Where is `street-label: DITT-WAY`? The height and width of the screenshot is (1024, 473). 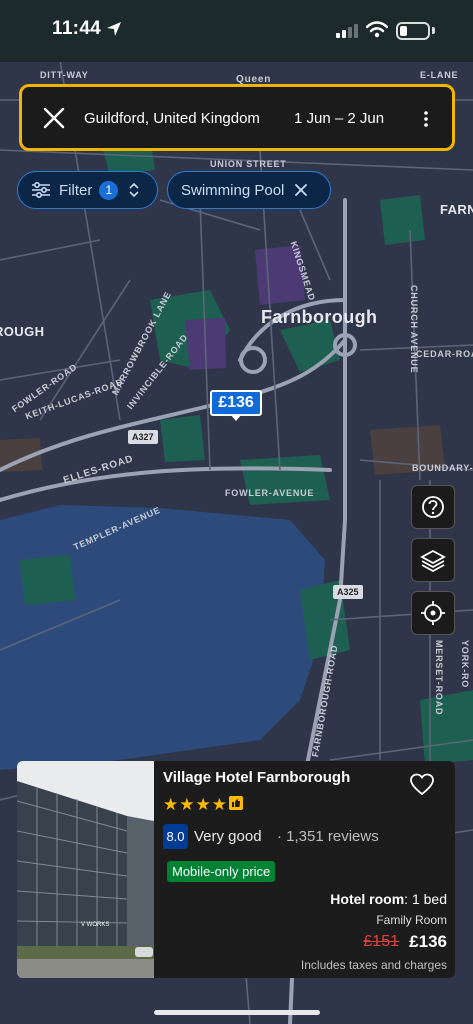
street-label: DITT-WAY is located at coordinates (64, 75).